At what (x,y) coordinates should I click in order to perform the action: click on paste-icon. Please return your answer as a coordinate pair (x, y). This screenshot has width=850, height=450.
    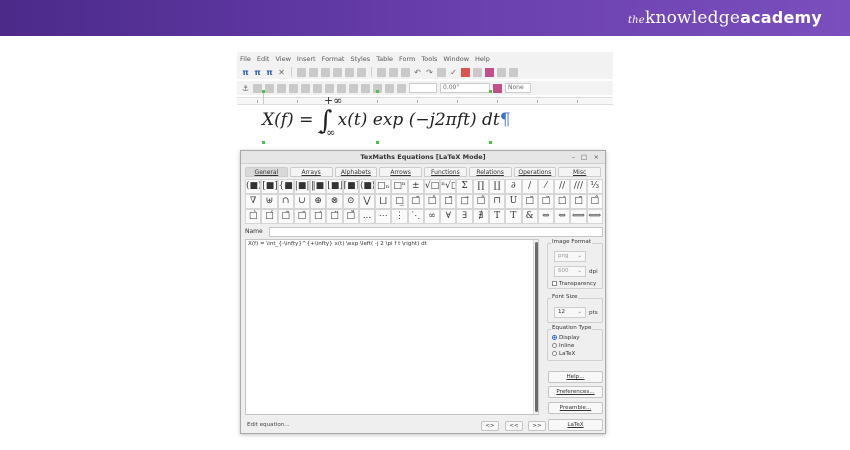
    Looking at the image, I should click on (405, 72).